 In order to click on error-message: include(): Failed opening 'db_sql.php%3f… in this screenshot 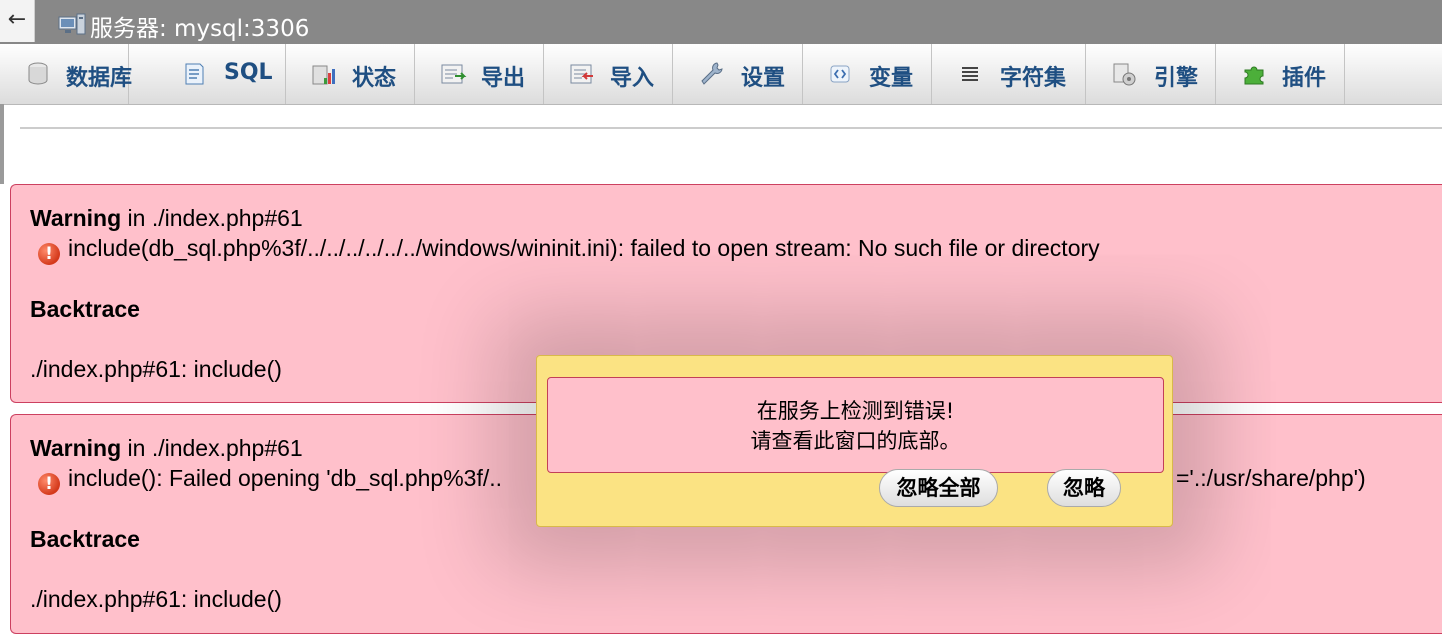, I will do `click(285, 478)`.